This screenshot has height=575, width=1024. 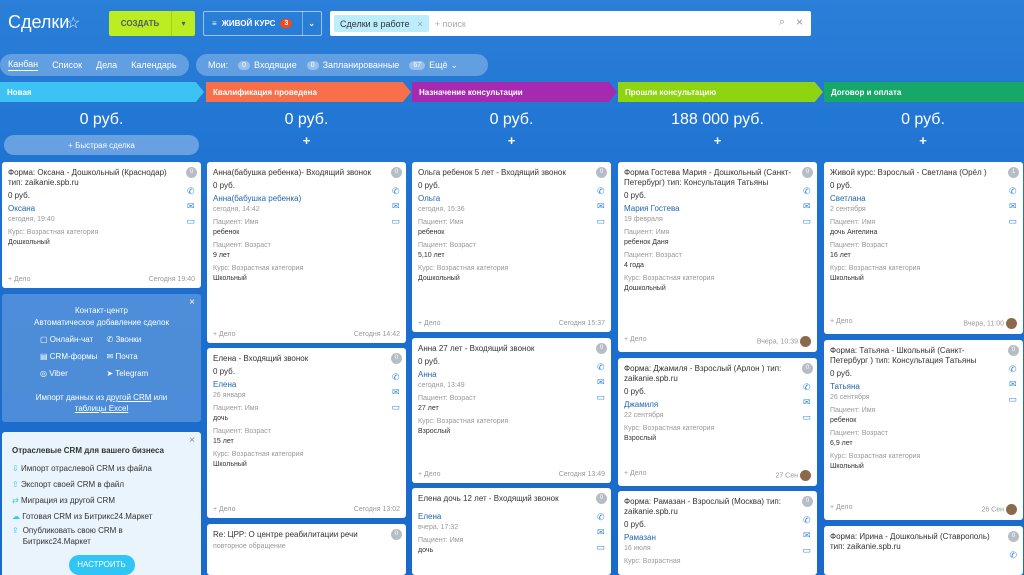 I want to click on channel-viber: ◎ Viber, so click(x=73, y=373).